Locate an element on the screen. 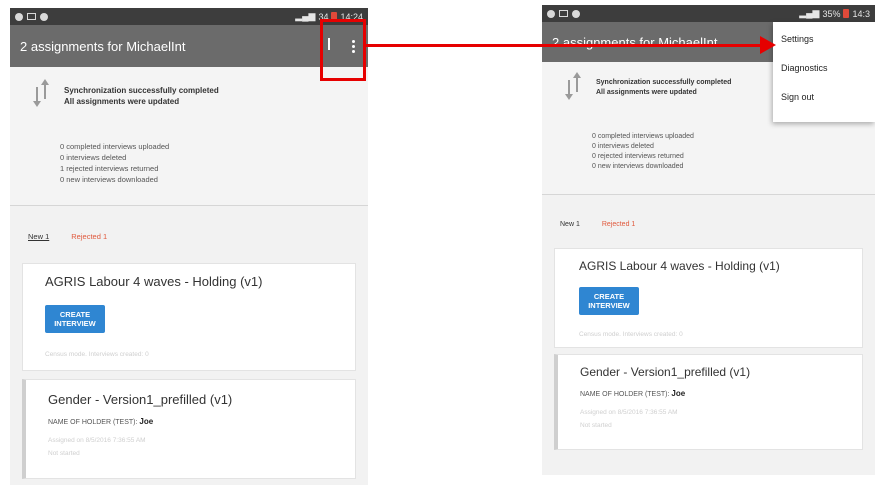  battery-icon is located at coordinates (846, 13).